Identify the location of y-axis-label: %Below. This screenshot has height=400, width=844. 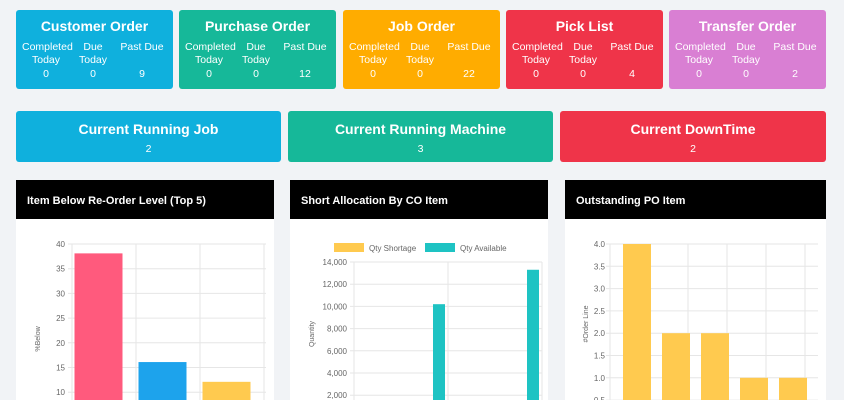
(38, 338).